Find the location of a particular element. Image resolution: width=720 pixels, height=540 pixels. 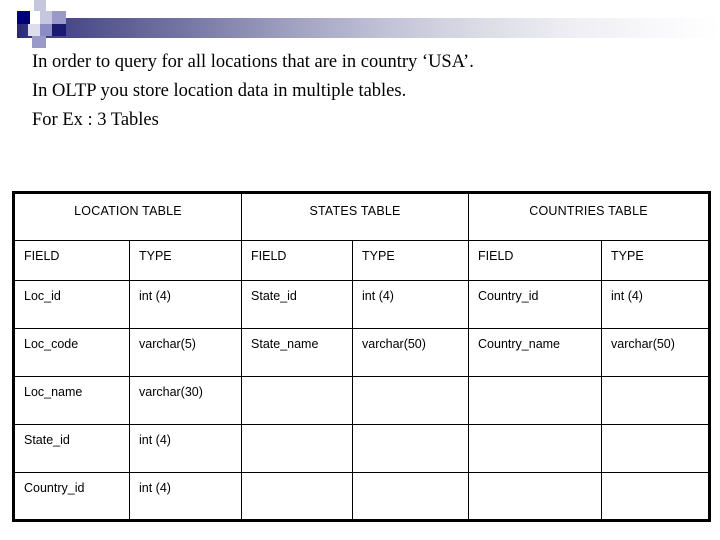

group-header-location: LOCATION TABLE is located at coordinates (128, 216).